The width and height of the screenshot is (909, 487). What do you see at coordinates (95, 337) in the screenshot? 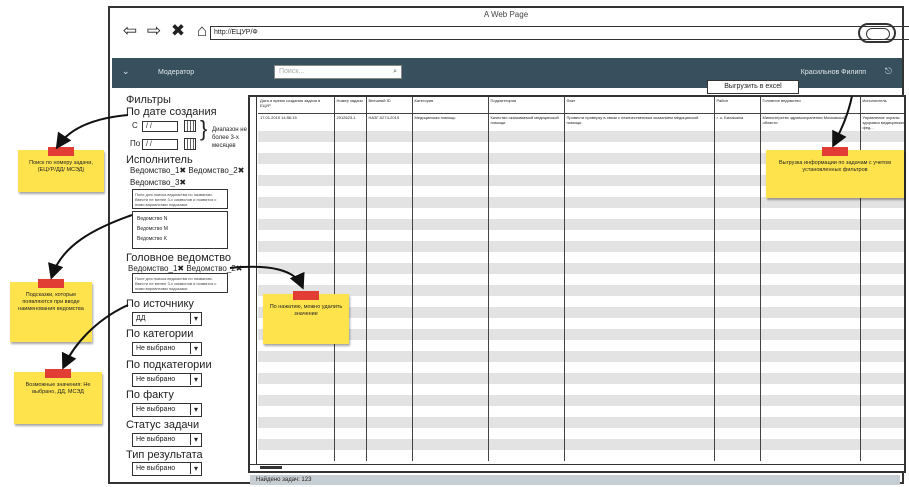
I see `arrow-values` at bounding box center [95, 337].